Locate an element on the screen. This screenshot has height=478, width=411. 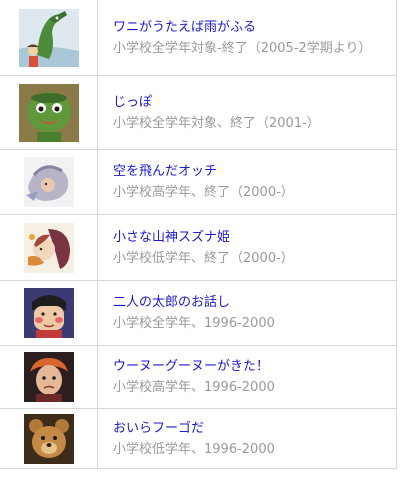
unu-thumbnail-icon is located at coordinates (48, 377).